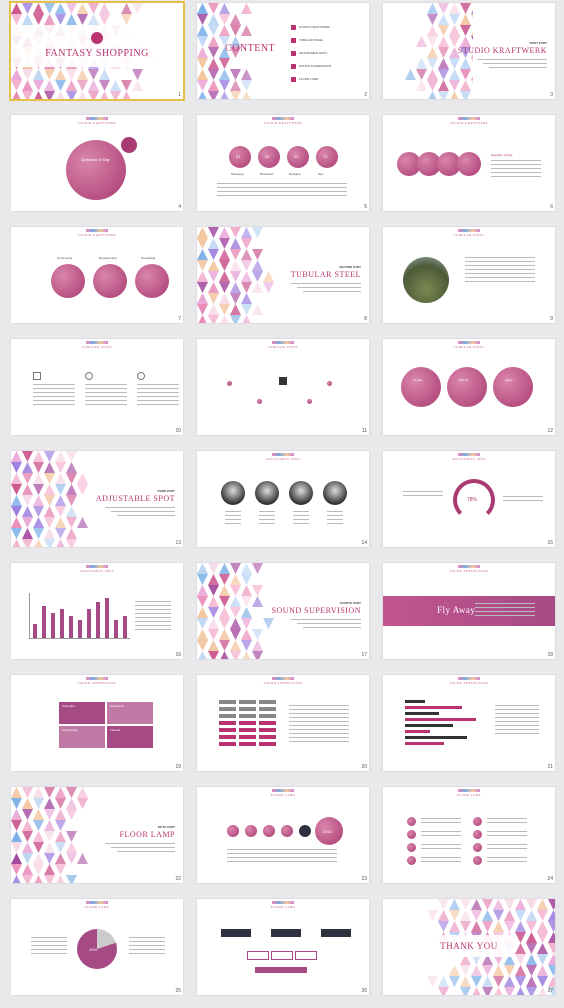 This screenshot has width=564, height=1008. Describe the element at coordinates (502, 50) in the screenshot. I see `slide-title: STUDIO KRAFTWERK` at that location.